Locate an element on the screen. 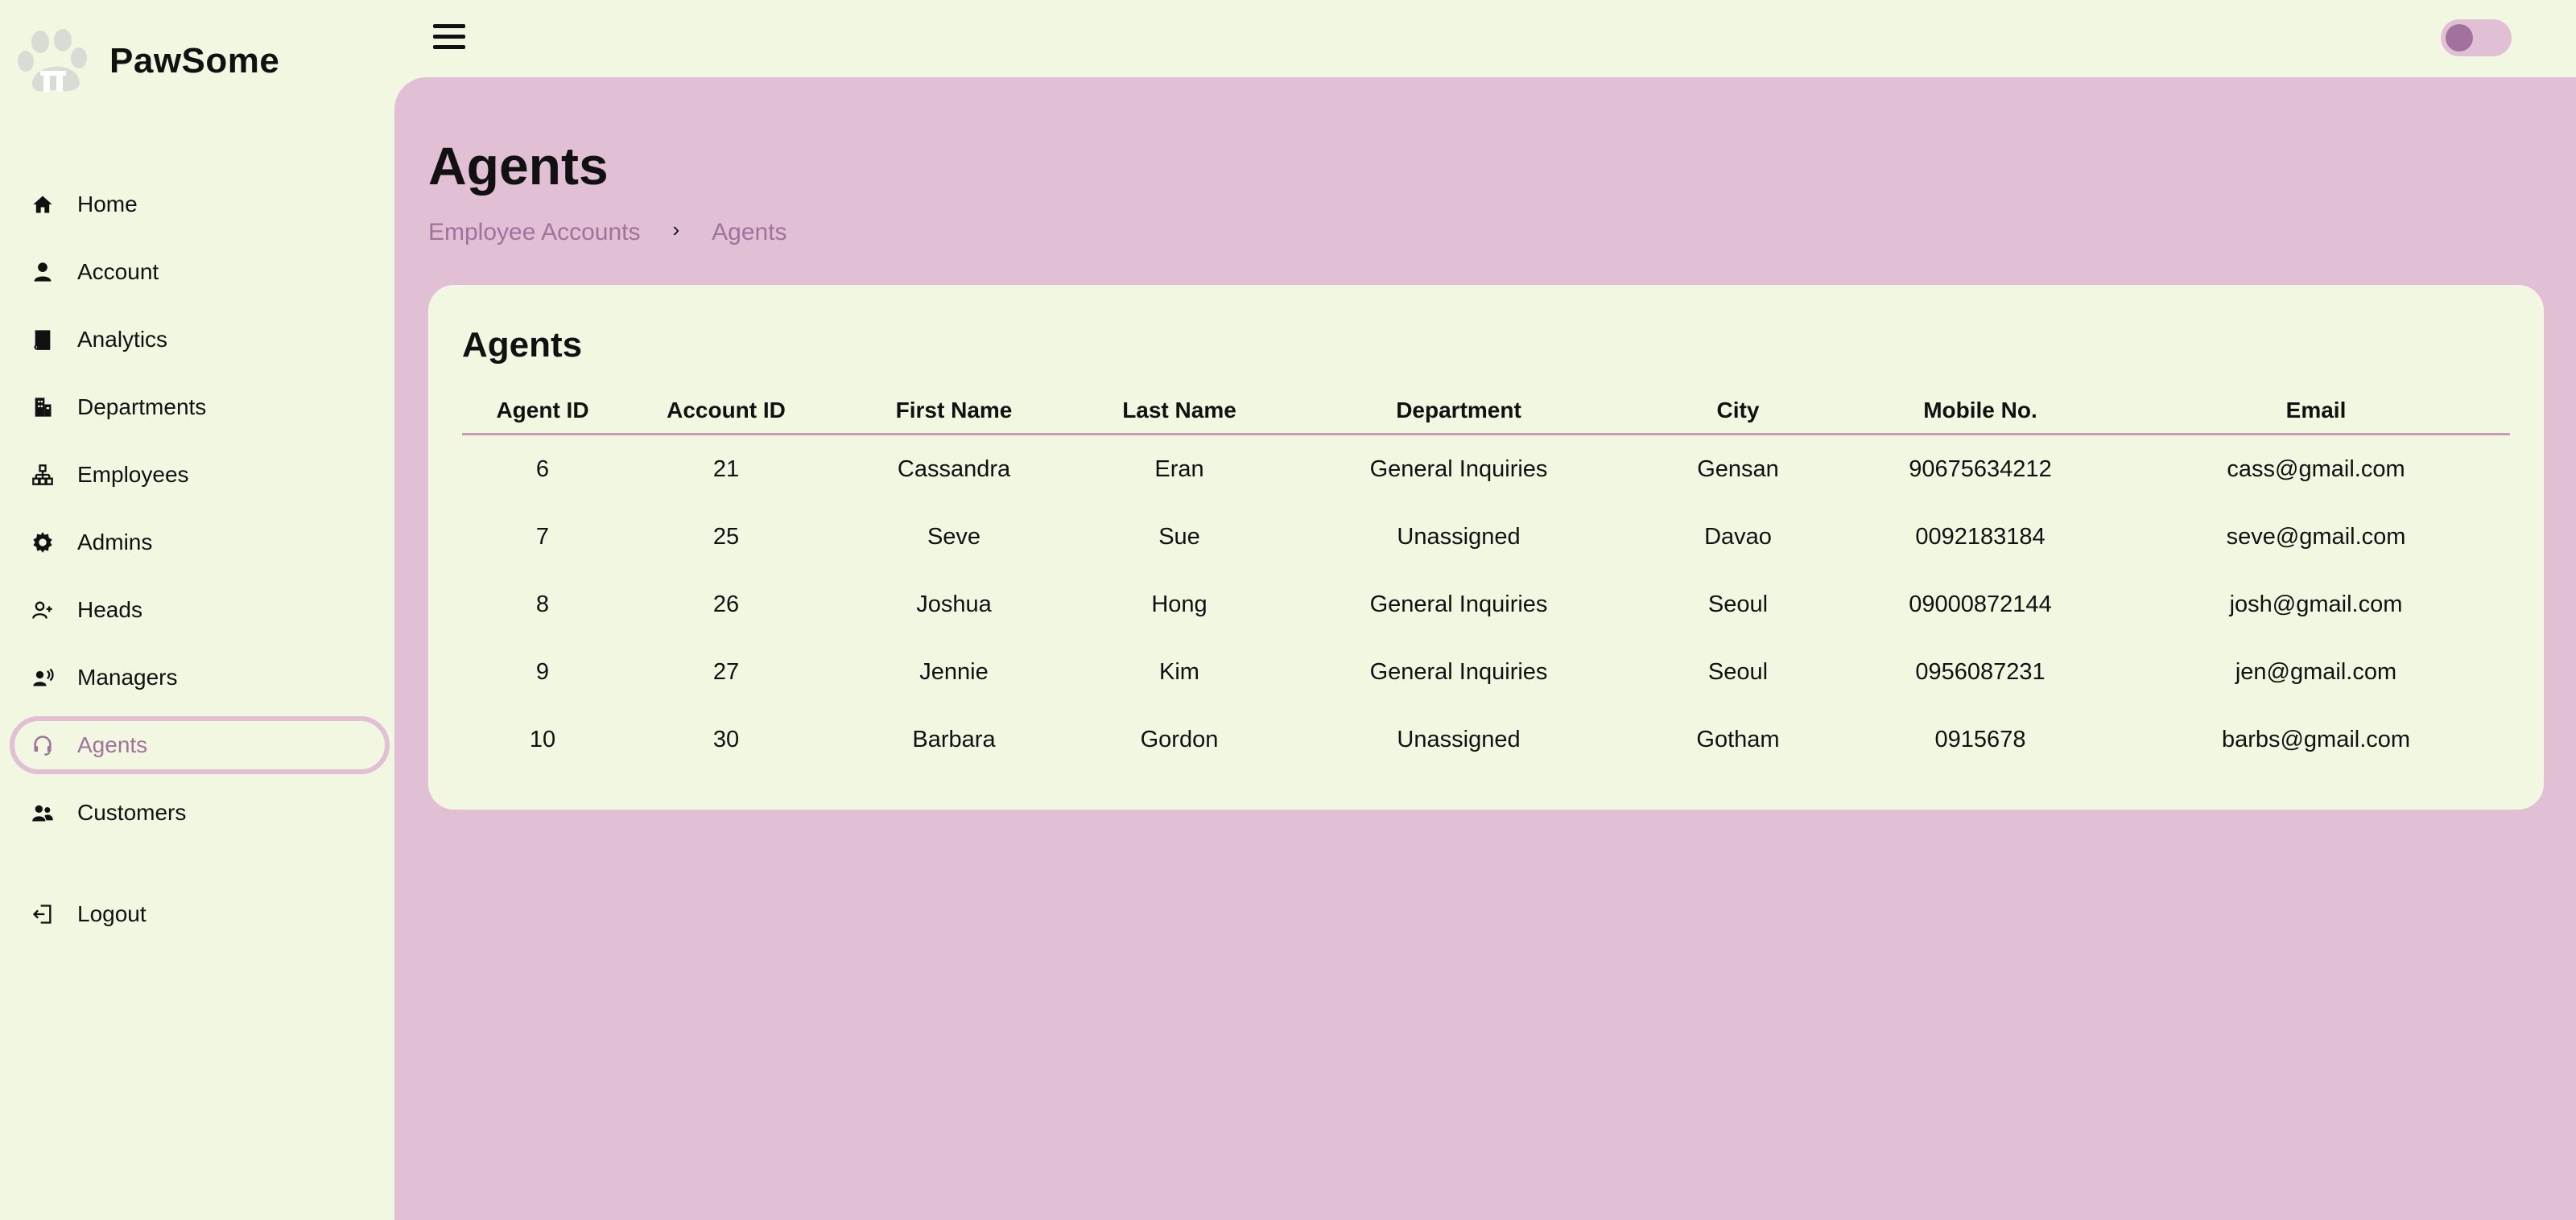 The height and width of the screenshot is (1220, 2576). book-icon is located at coordinates (42, 339).